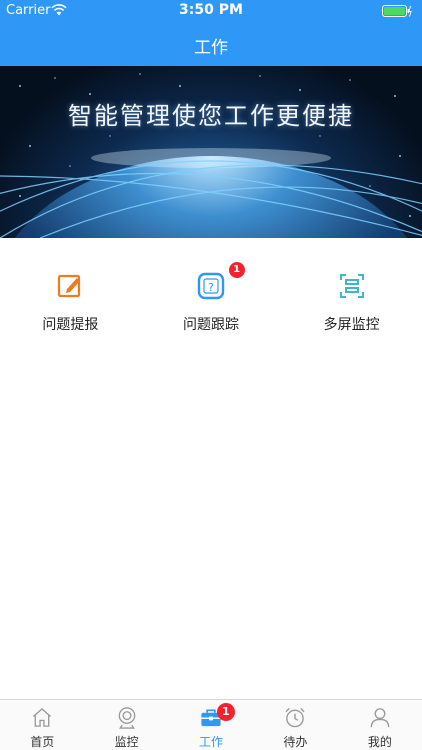 This screenshot has height=750, width=422. I want to click on action-multi-screen-monitor: 多屏监控, so click(351, 302).